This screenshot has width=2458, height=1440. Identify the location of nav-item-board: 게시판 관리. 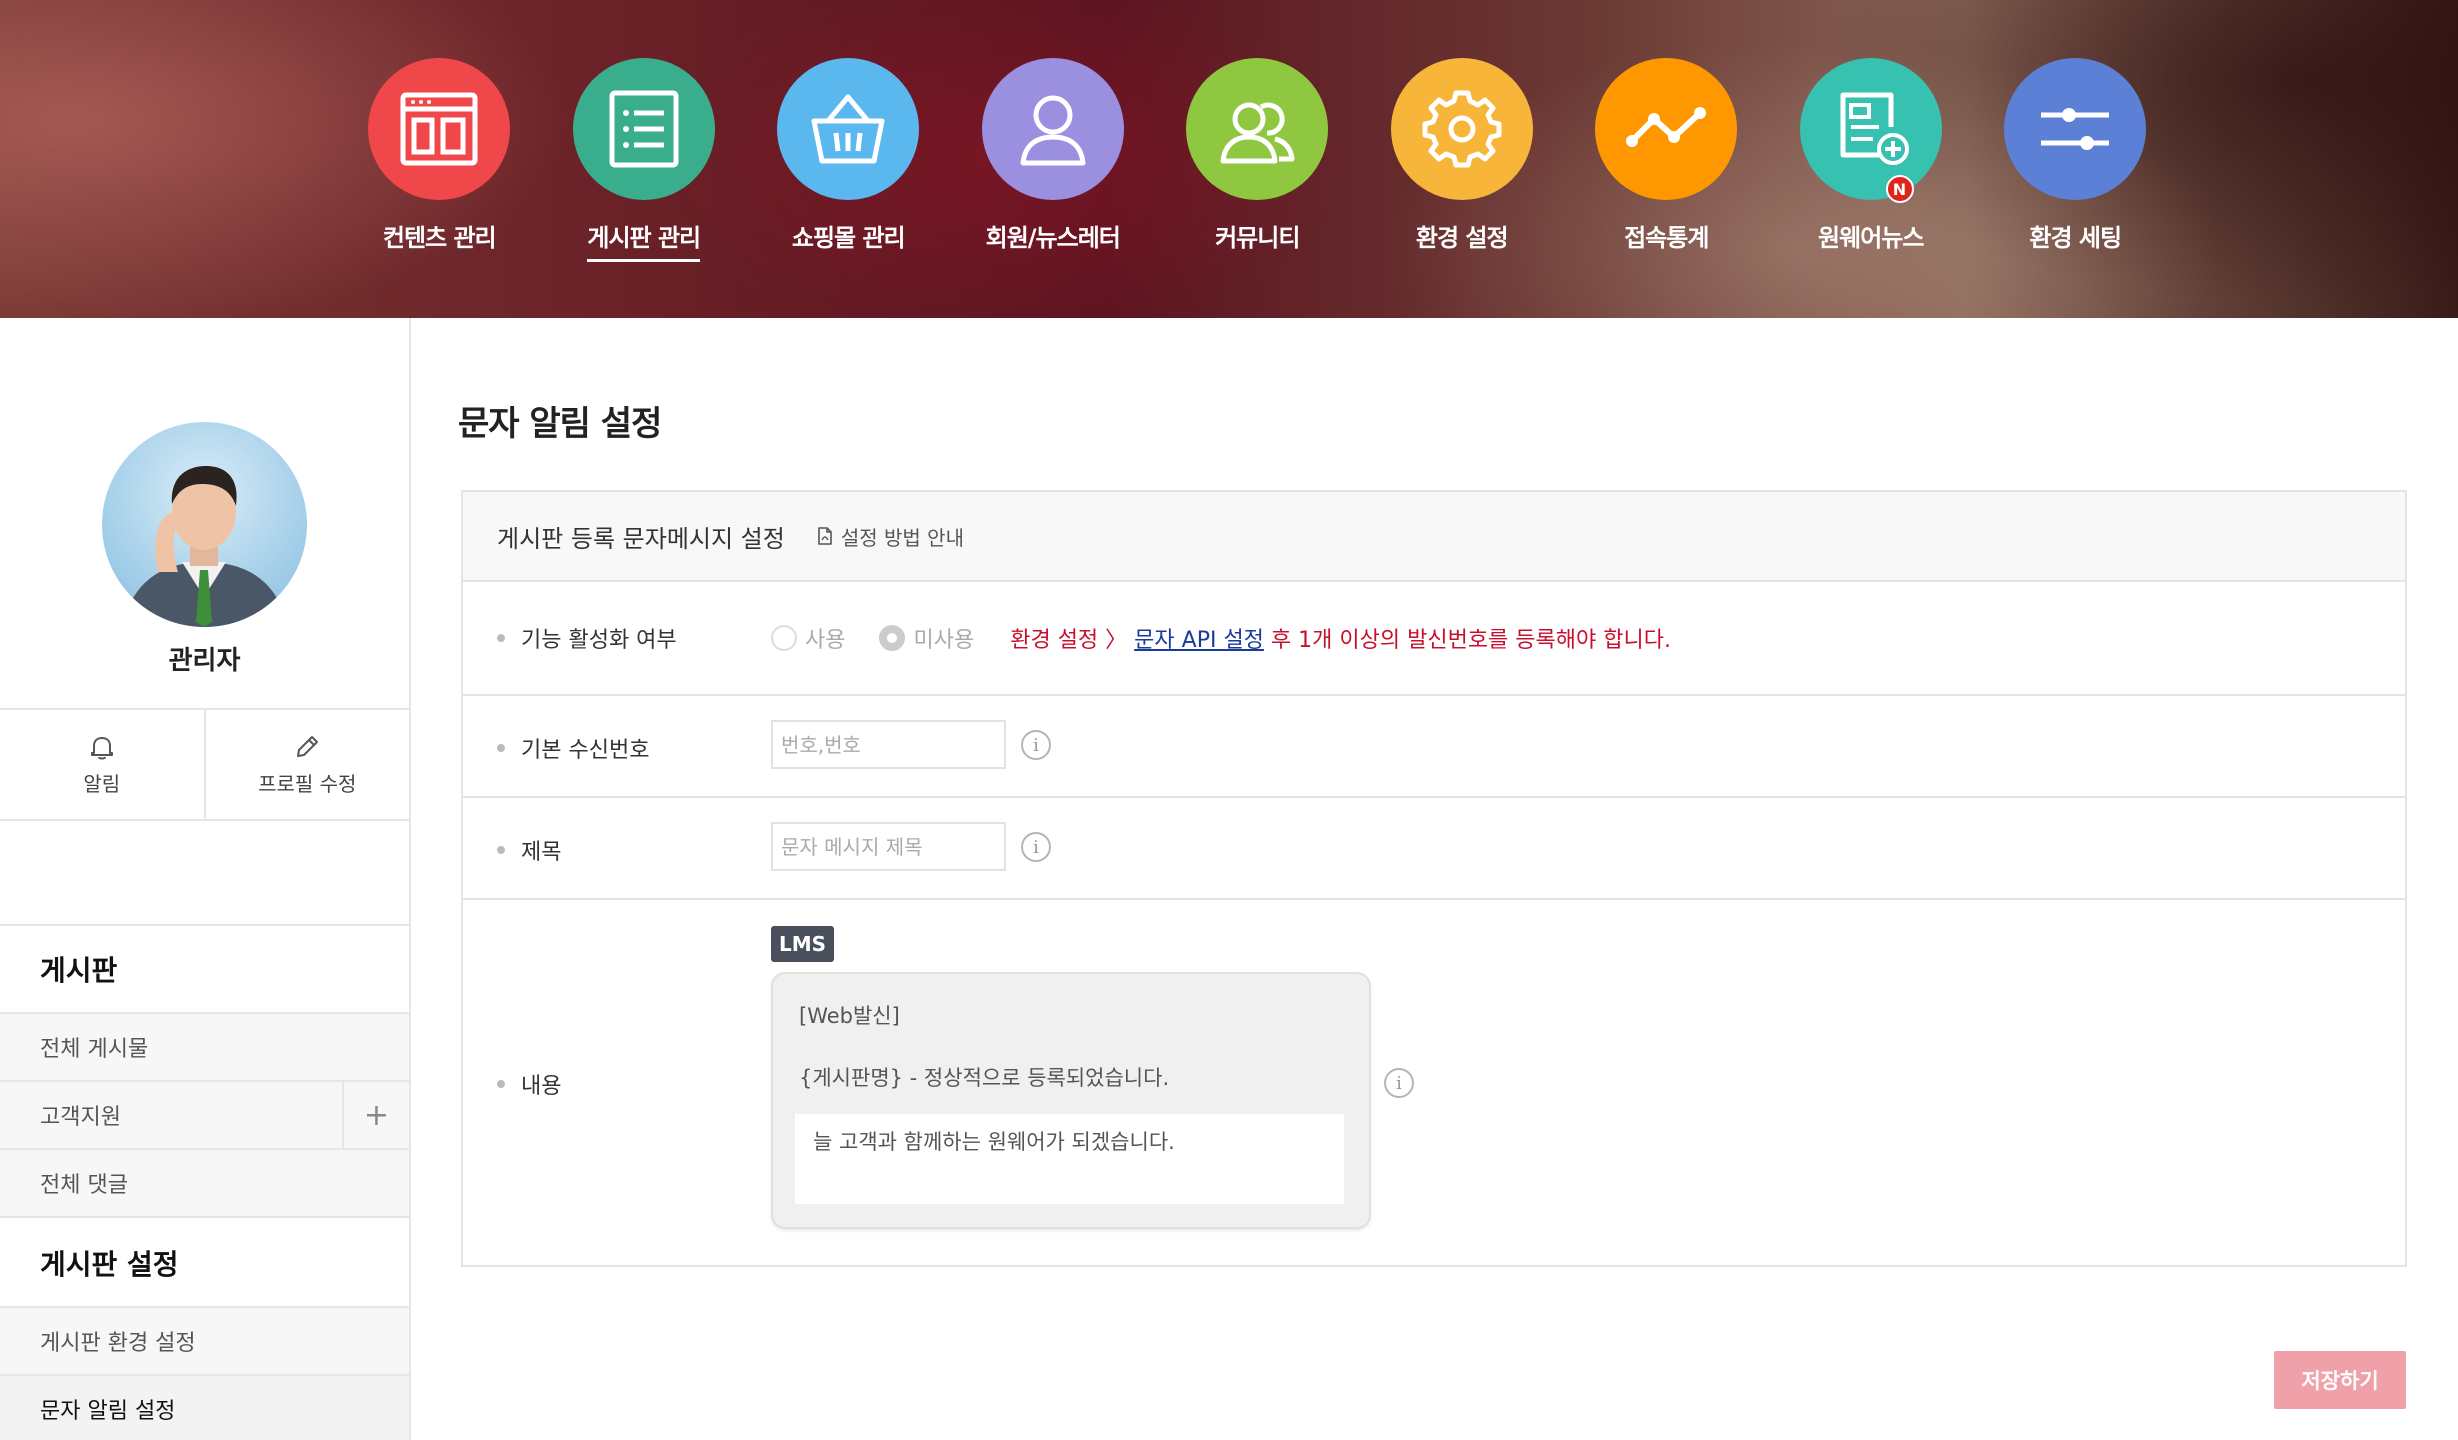
(644, 160).